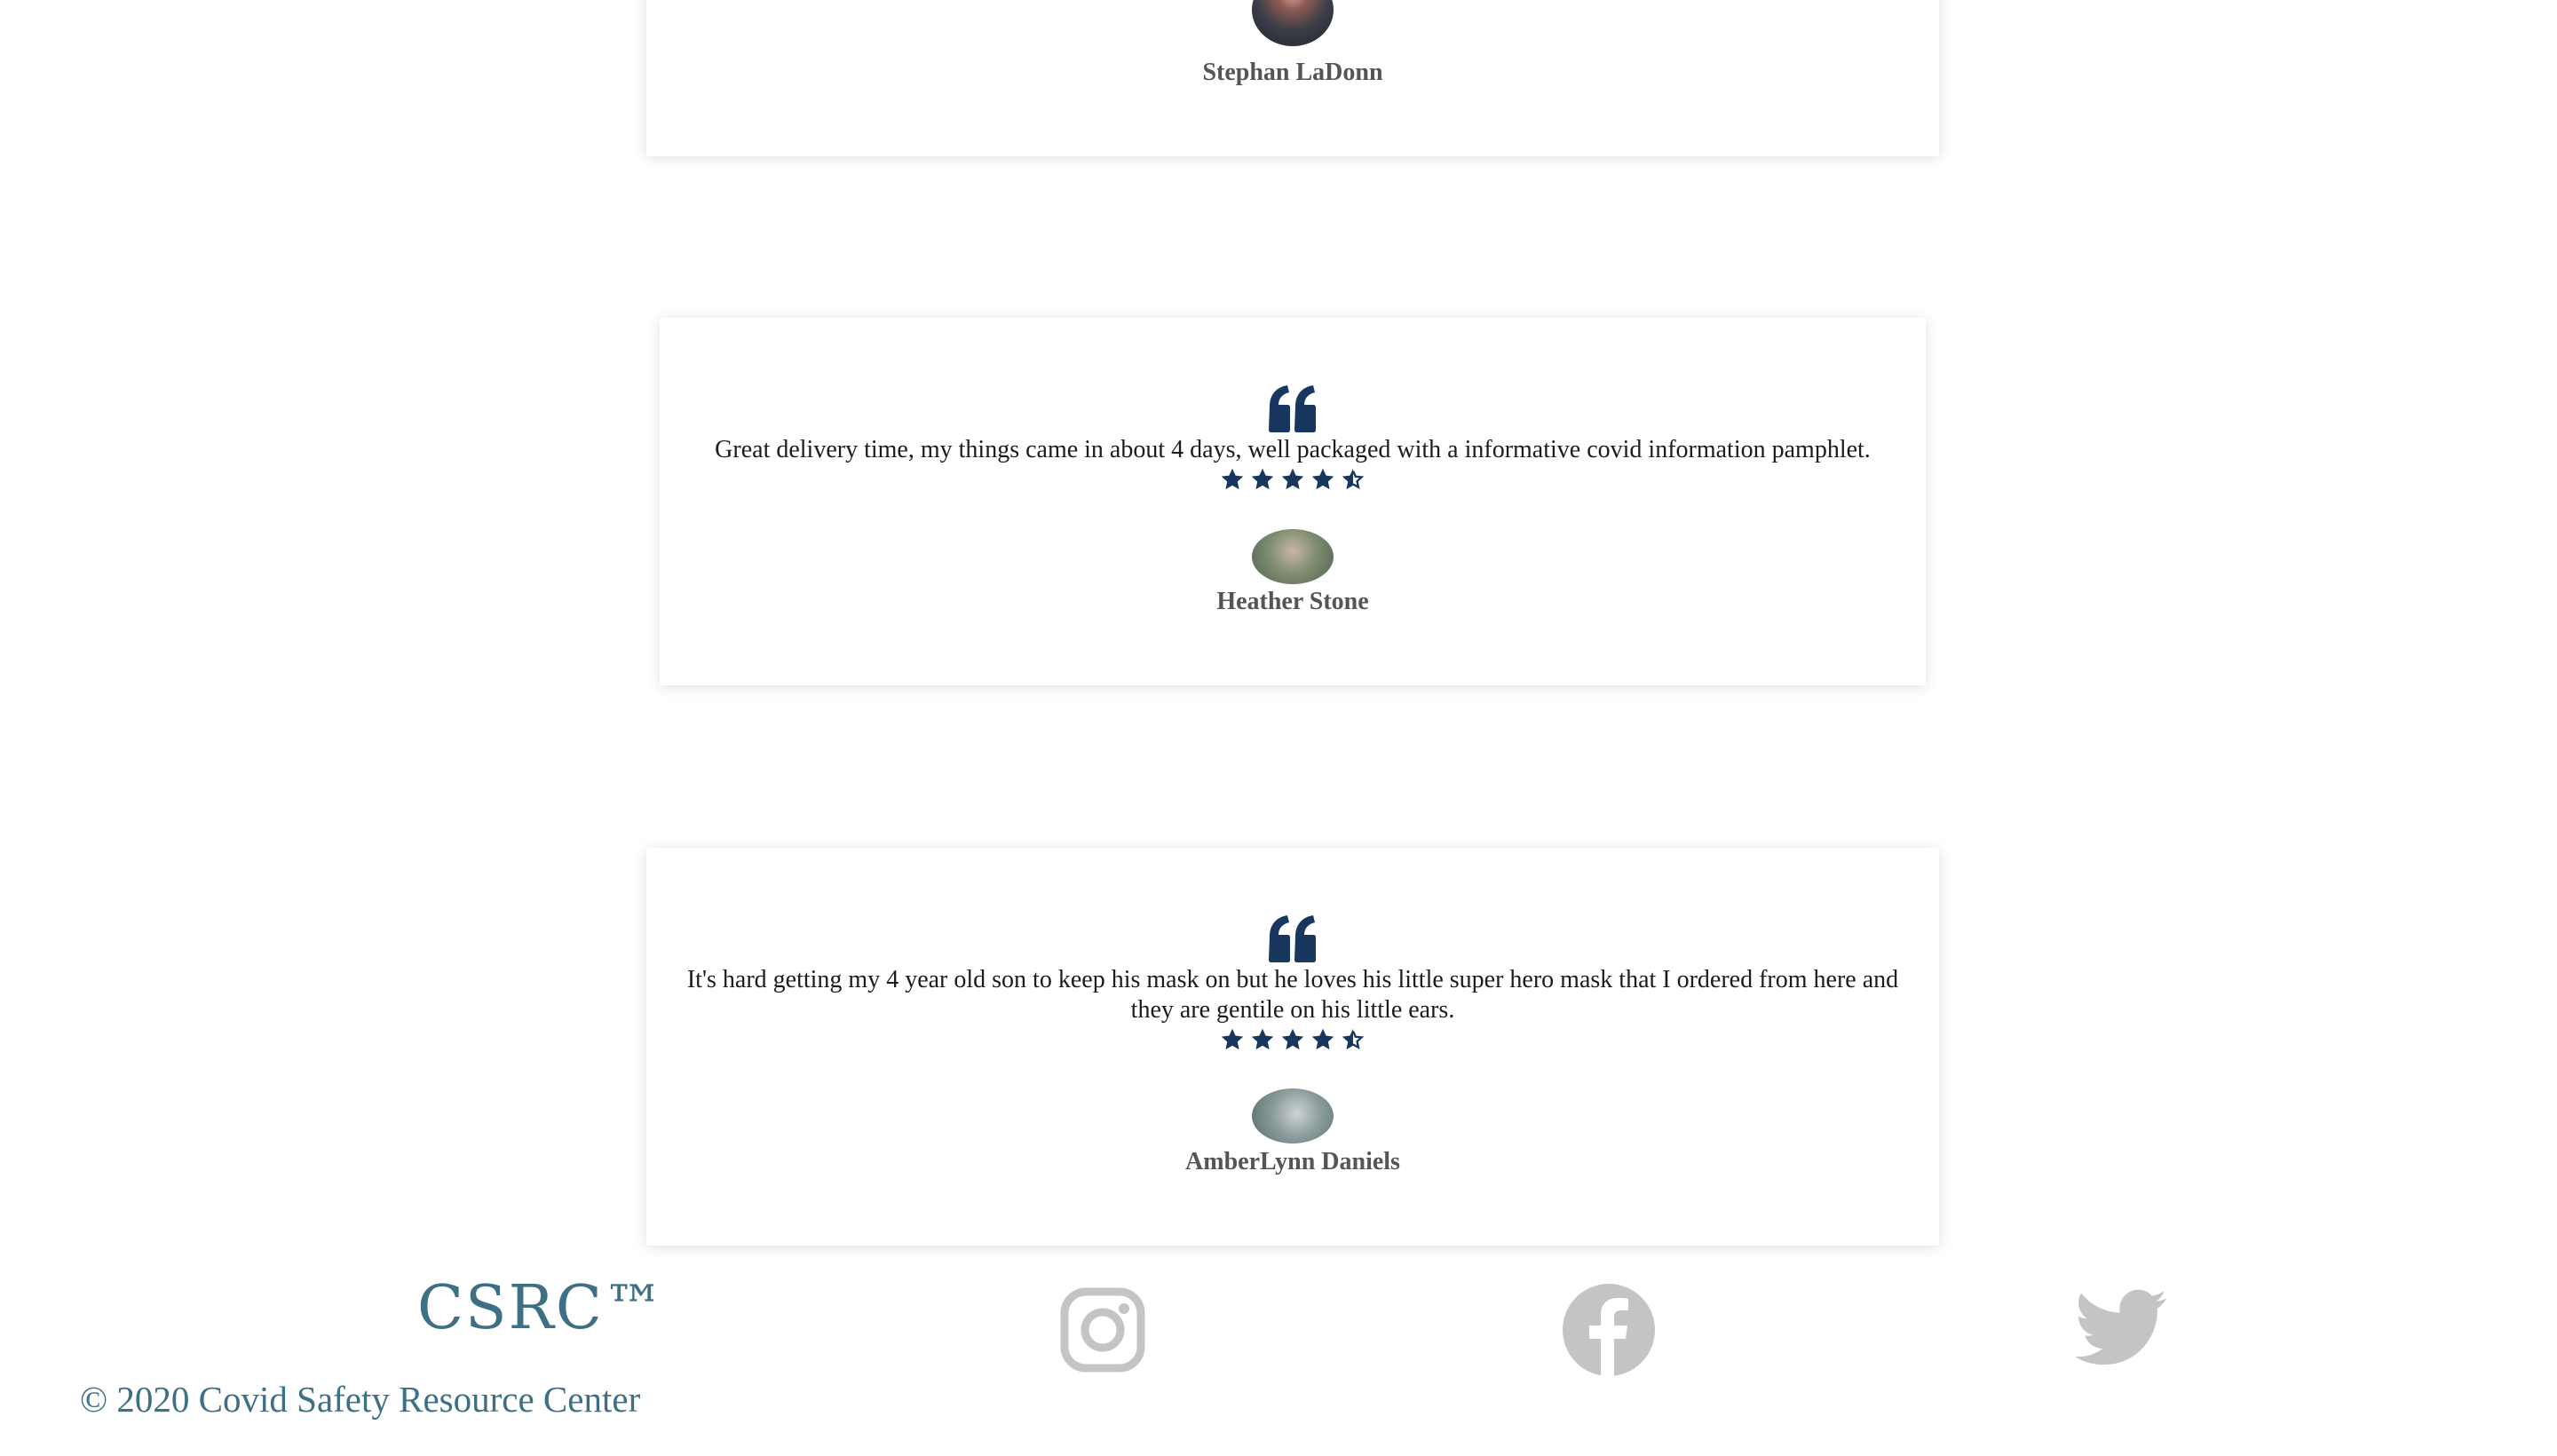 The height and width of the screenshot is (1456, 2557). Describe the element at coordinates (1292, 1161) in the screenshot. I see `reviewer-name: AmberLynn Daniels` at that location.